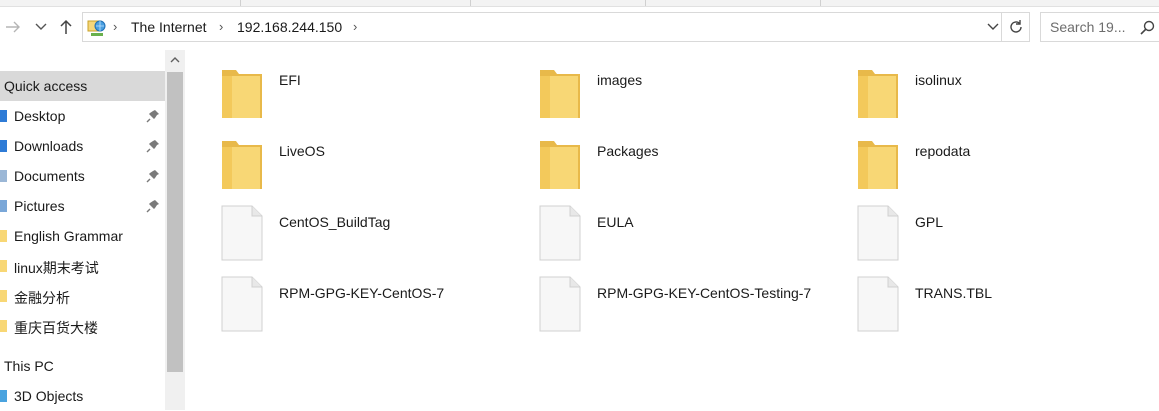  I want to click on tab-strip, so click(579, 3).